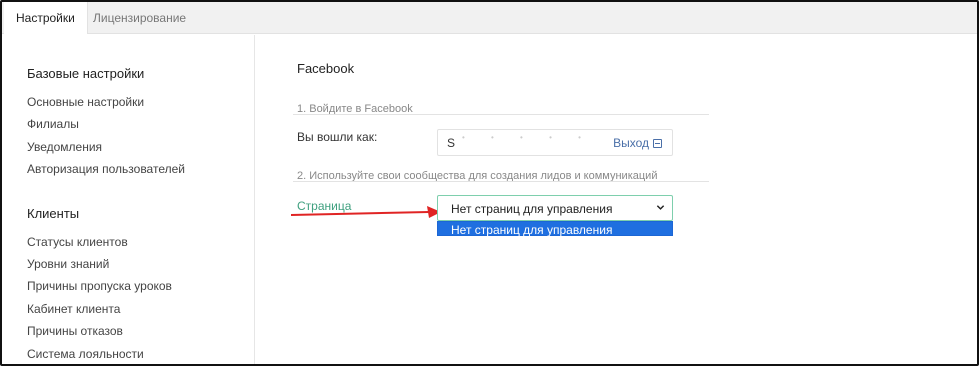 Image resolution: width=979 pixels, height=366 pixels. What do you see at coordinates (68, 264) in the screenshot?
I see `sidebar-item-knowledge-levels: Уровни знаний` at bounding box center [68, 264].